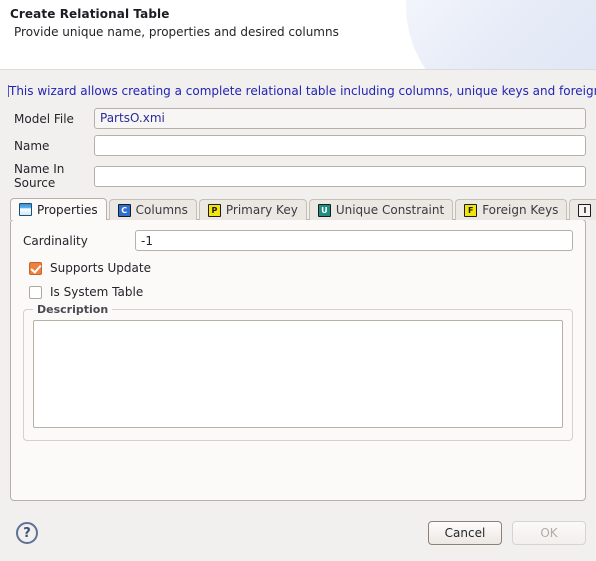 The height and width of the screenshot is (561, 596). What do you see at coordinates (471, 210) in the screenshot?
I see `foreign-key-badge-icon: F` at bounding box center [471, 210].